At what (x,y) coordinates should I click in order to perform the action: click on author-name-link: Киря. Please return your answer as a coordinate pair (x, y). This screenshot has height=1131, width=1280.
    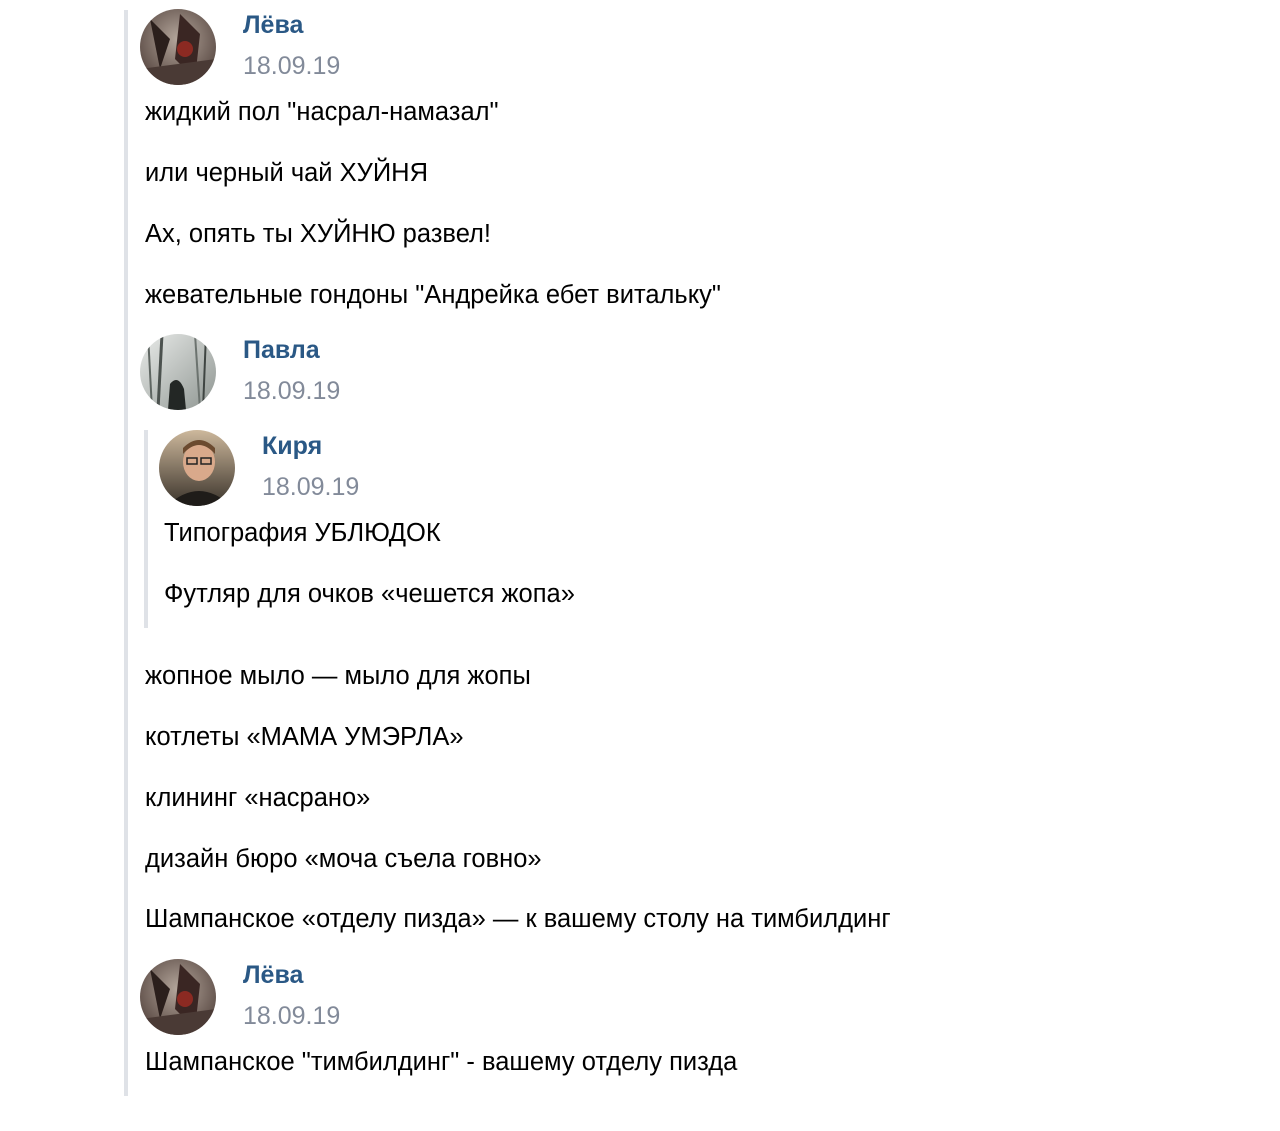
    Looking at the image, I should click on (292, 446).